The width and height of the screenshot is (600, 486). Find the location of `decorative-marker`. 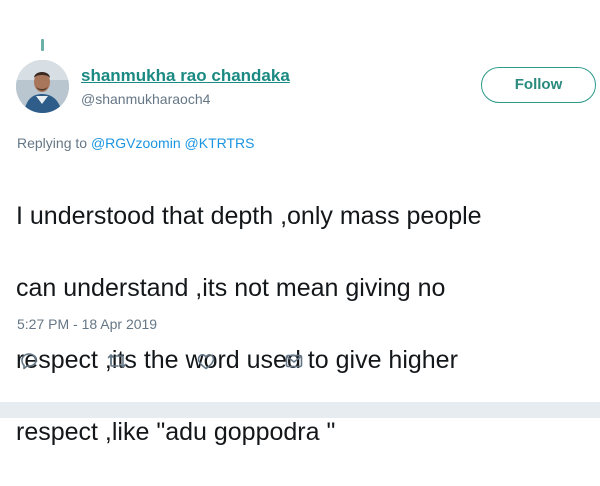

decorative-marker is located at coordinates (42, 45).